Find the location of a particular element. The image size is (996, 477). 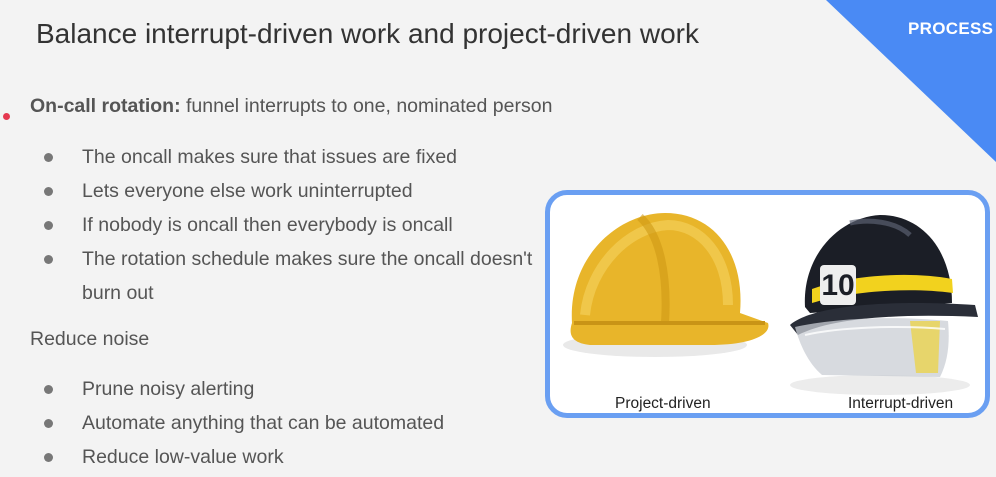

bullet-text: Lets everyone else work uninterrupted is located at coordinates (247, 191).